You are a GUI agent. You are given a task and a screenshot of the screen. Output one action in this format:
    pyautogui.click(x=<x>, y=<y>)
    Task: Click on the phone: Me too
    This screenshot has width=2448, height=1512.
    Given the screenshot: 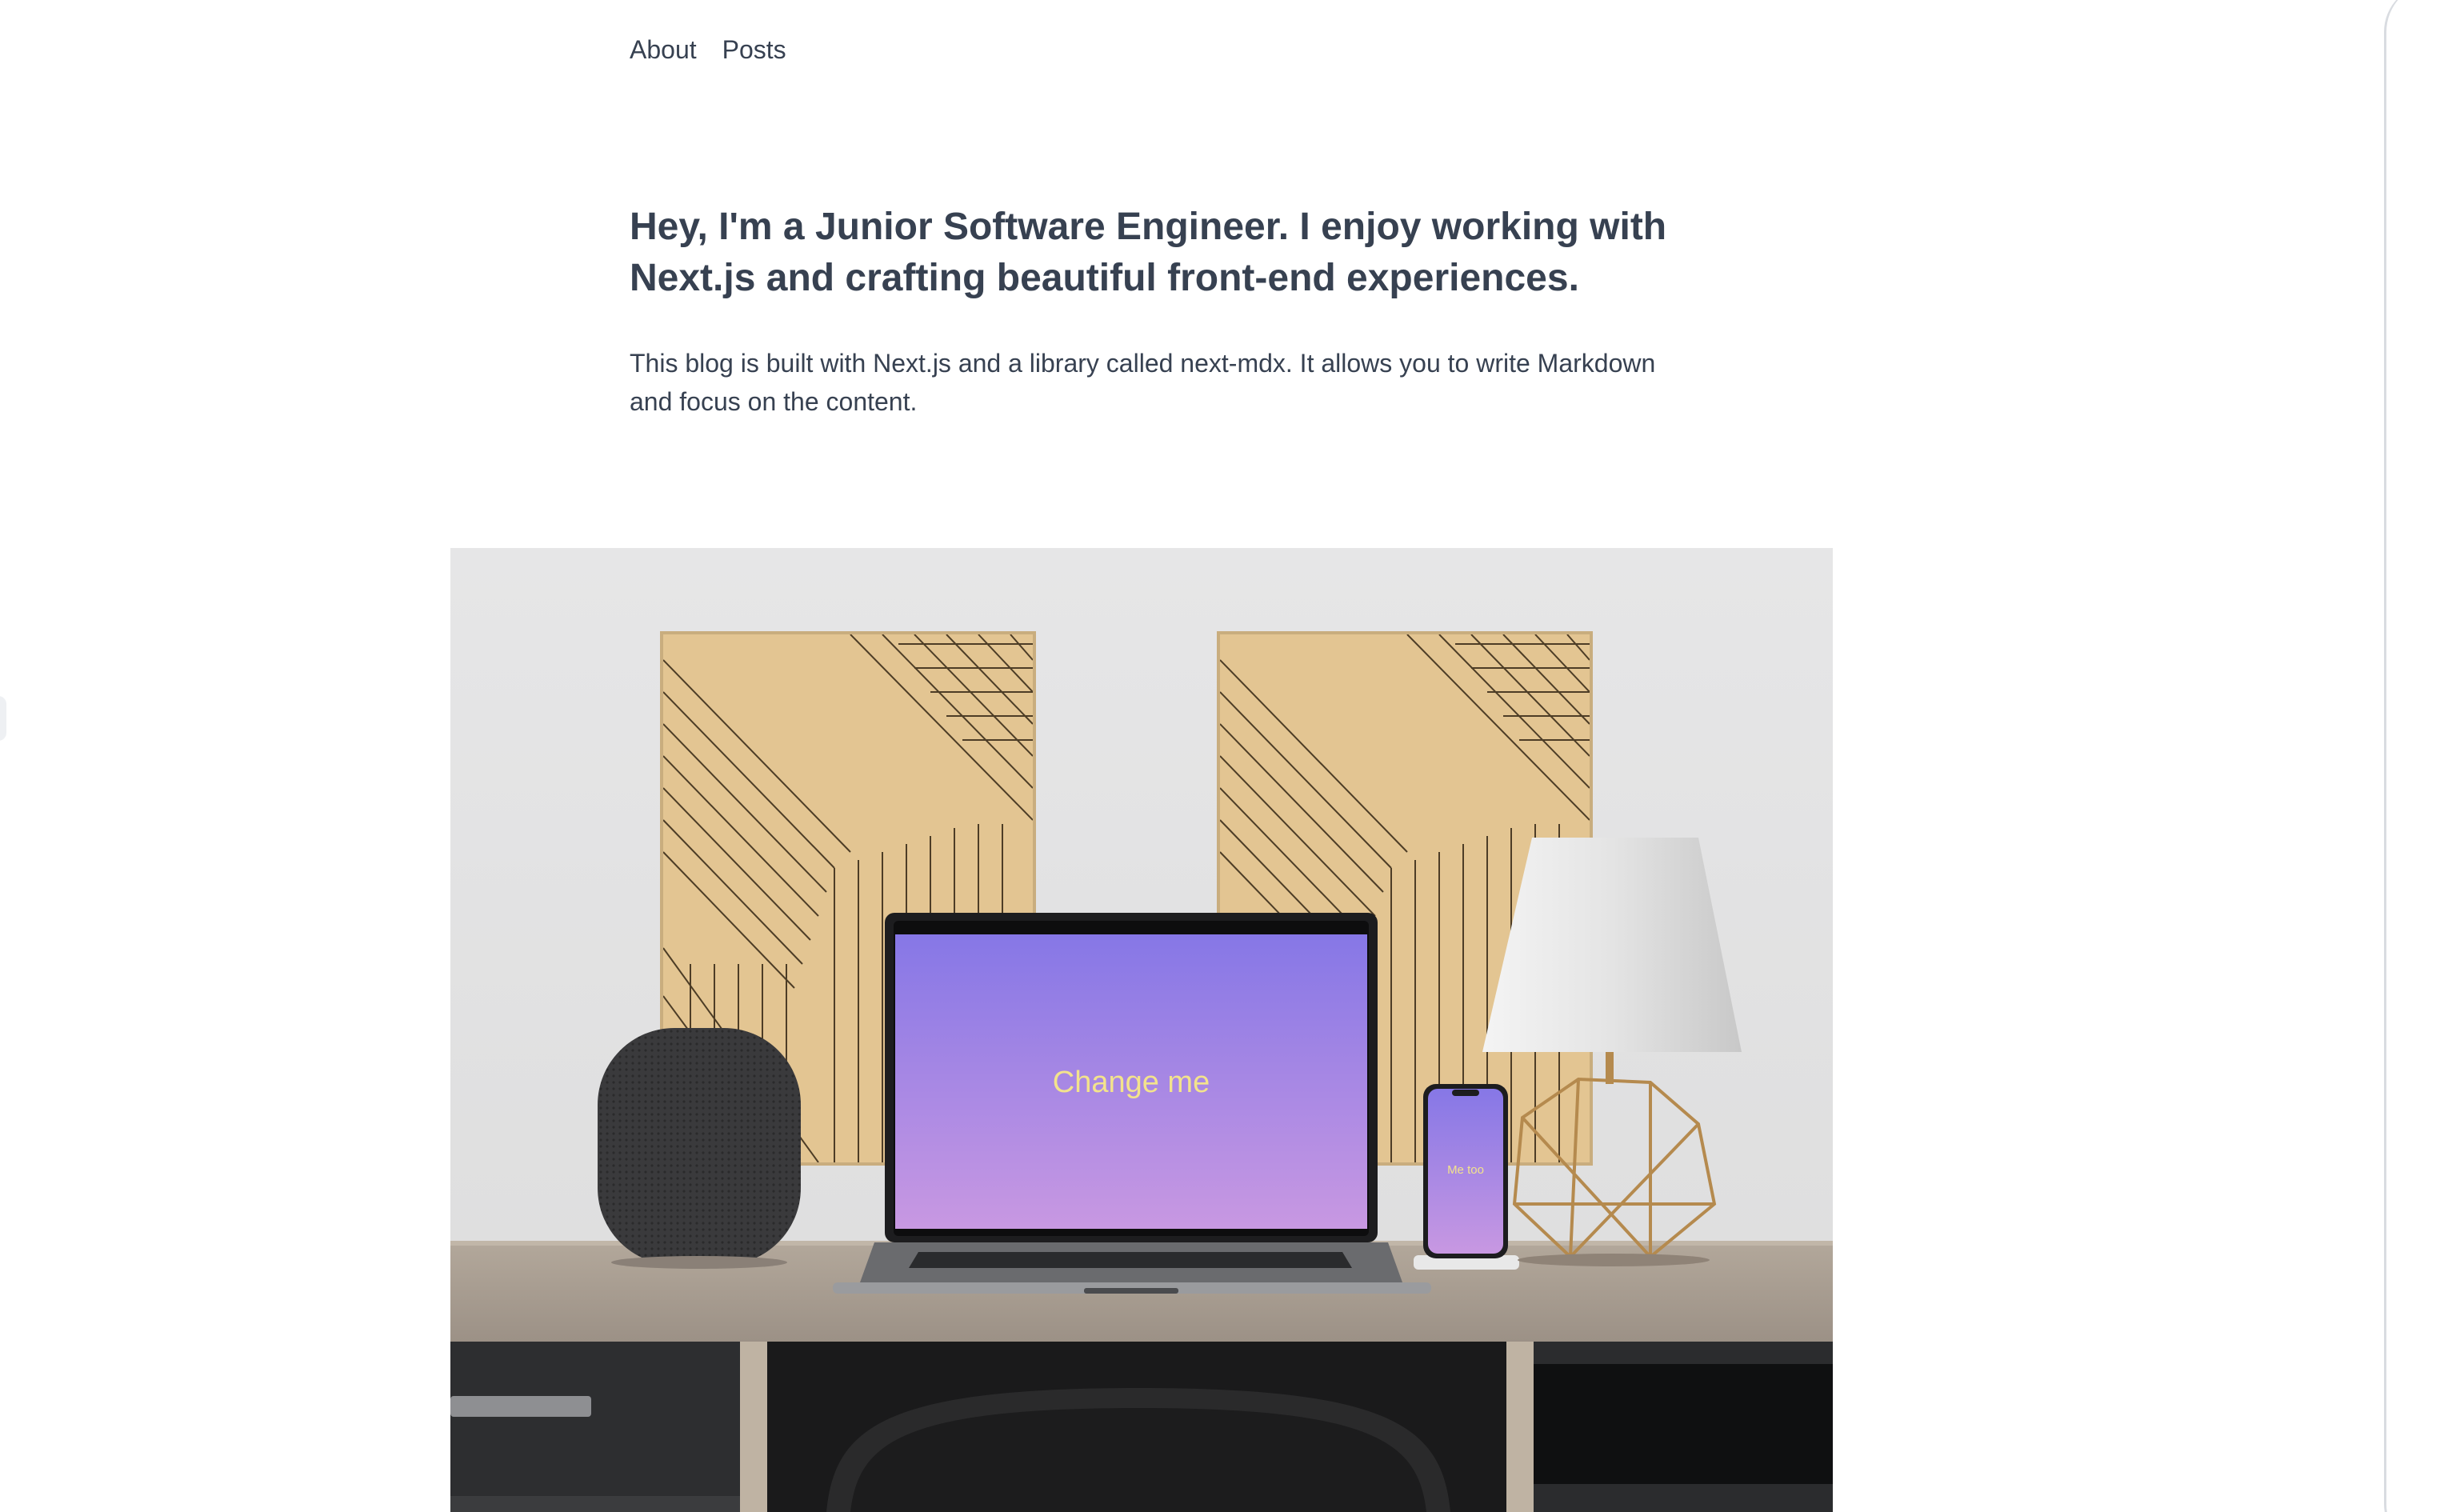 What is the action you would take?
    pyautogui.click(x=1466, y=1177)
    